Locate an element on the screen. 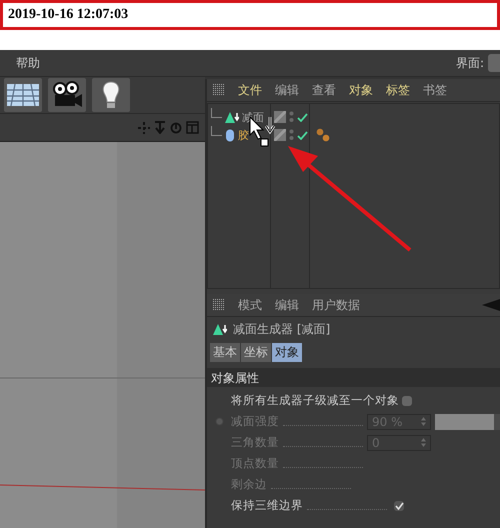  back-arrow-icon is located at coordinates (491, 305).